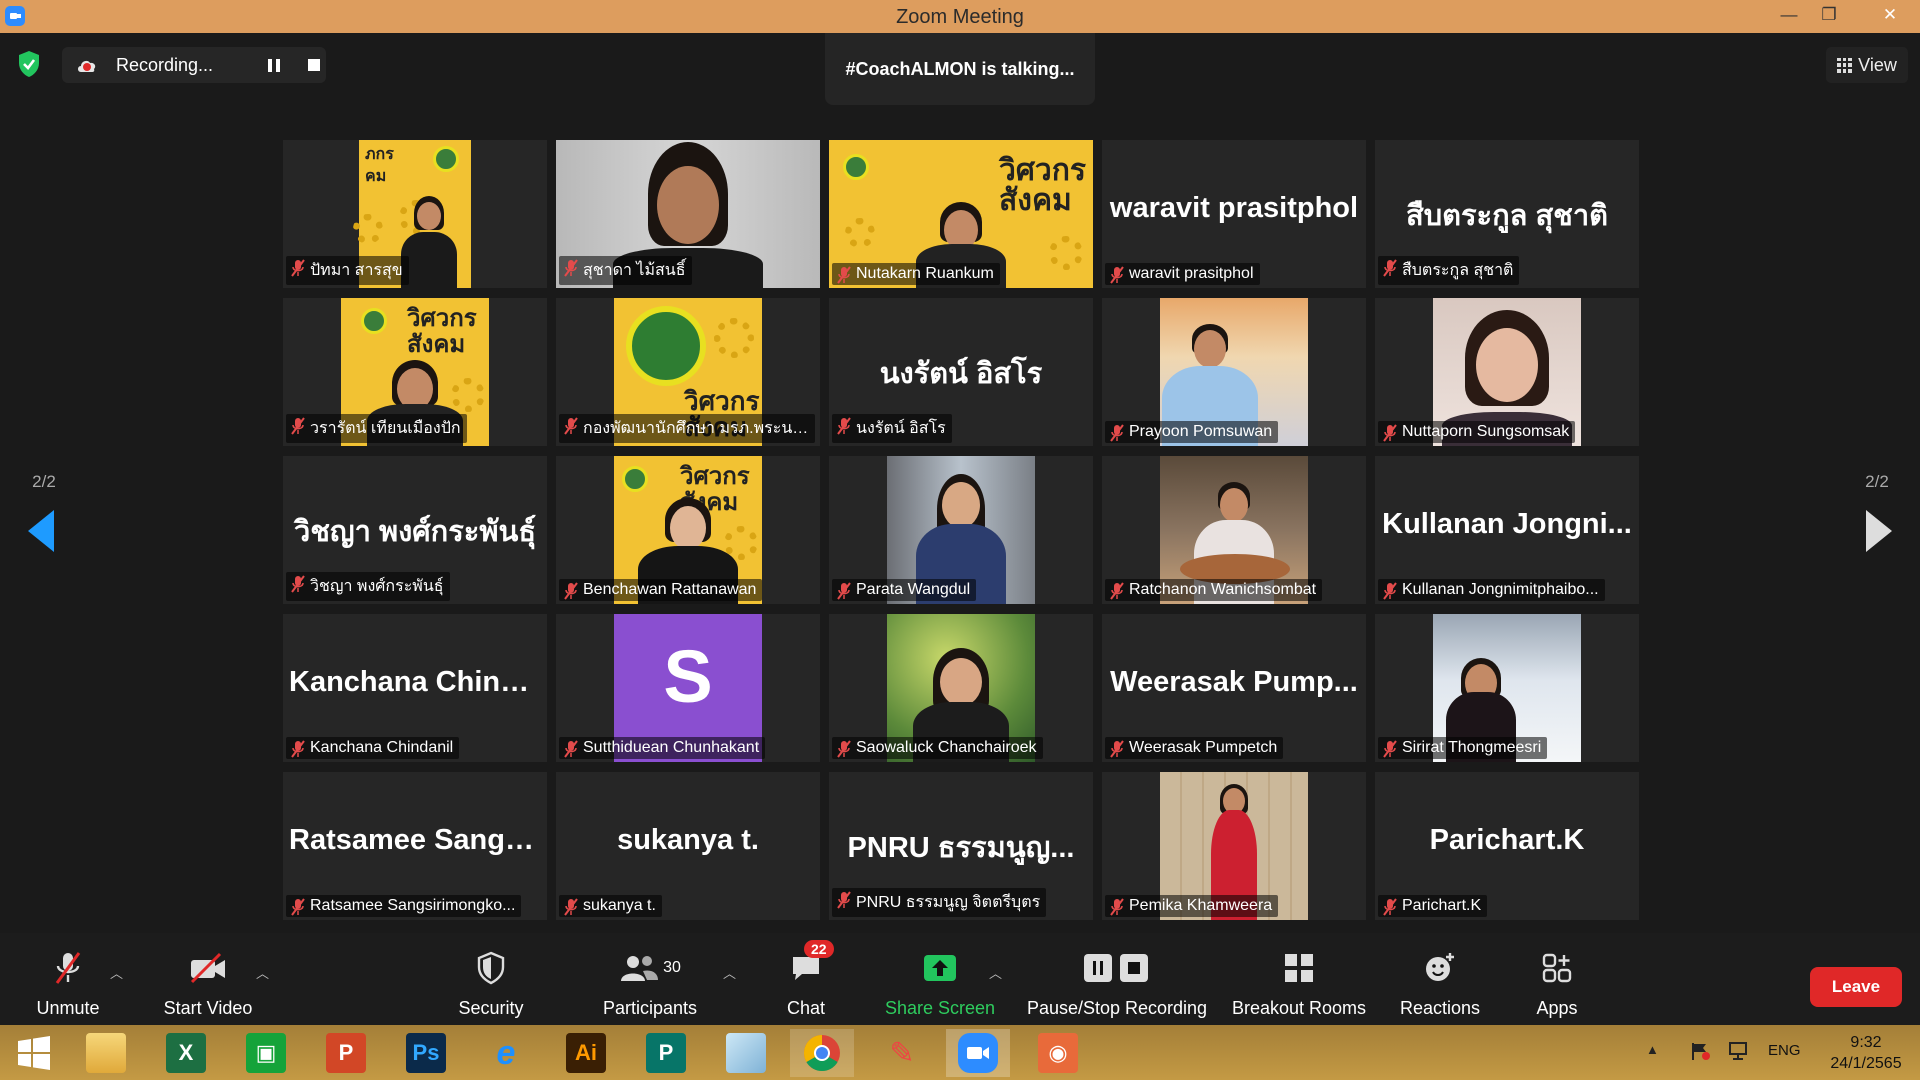 Image resolution: width=1920 pixels, height=1080 pixels. I want to click on video-tile: วิศวกร สังคม วรารัตน์ เทียนเมืองปัก, so click(415, 372).